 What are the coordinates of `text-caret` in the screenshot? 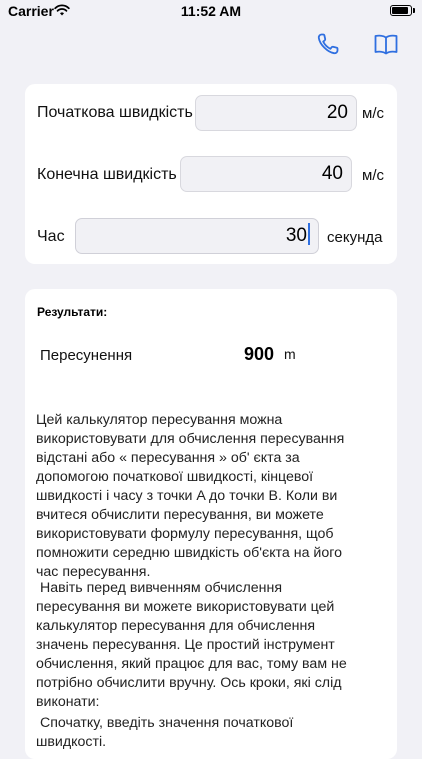 It's located at (309, 233).